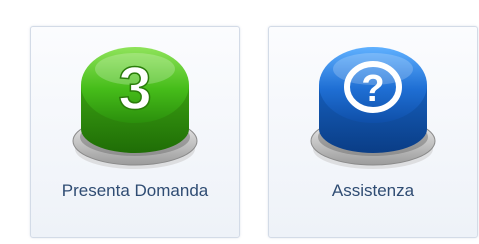 This screenshot has height=244, width=479. I want to click on assistenza-label: Assistenza, so click(373, 190).